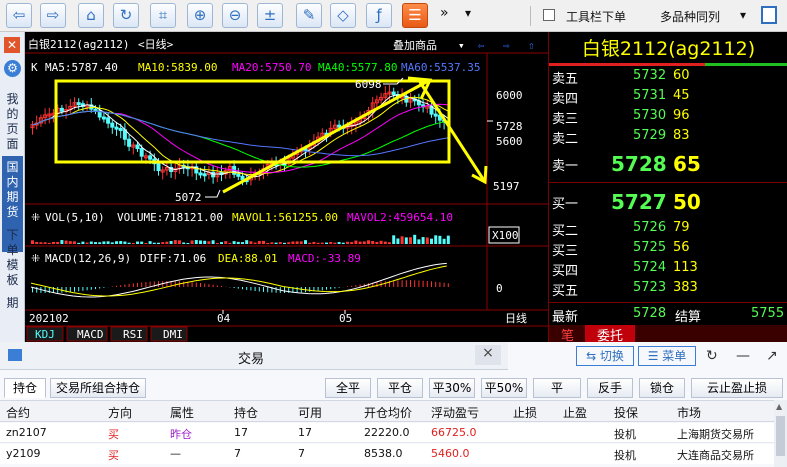  Describe the element at coordinates (668, 97) in the screenshot. I see `ask4-row: 卖四 5731 45` at that location.